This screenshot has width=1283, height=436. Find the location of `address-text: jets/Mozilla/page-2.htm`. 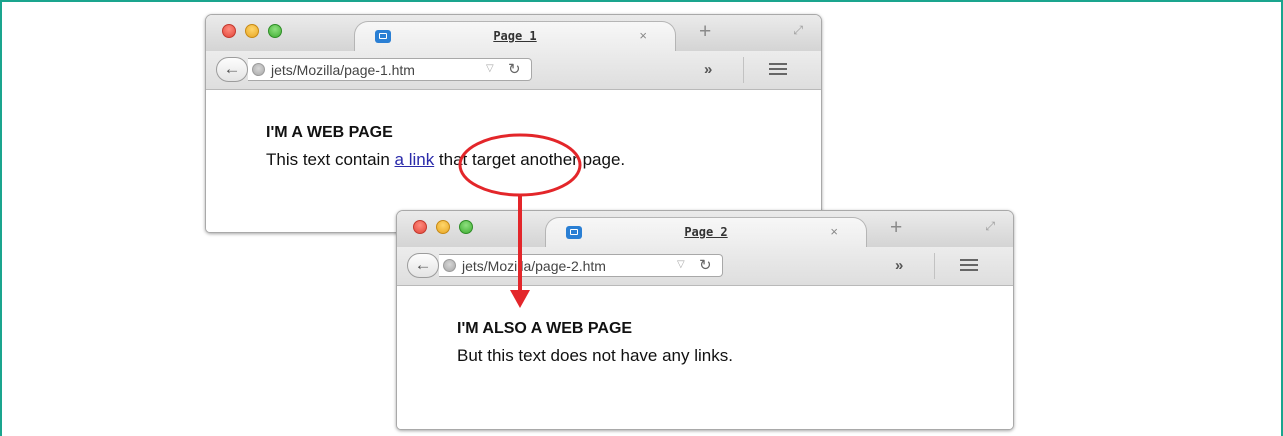

address-text: jets/Mozilla/page-2.htm is located at coordinates (534, 266).